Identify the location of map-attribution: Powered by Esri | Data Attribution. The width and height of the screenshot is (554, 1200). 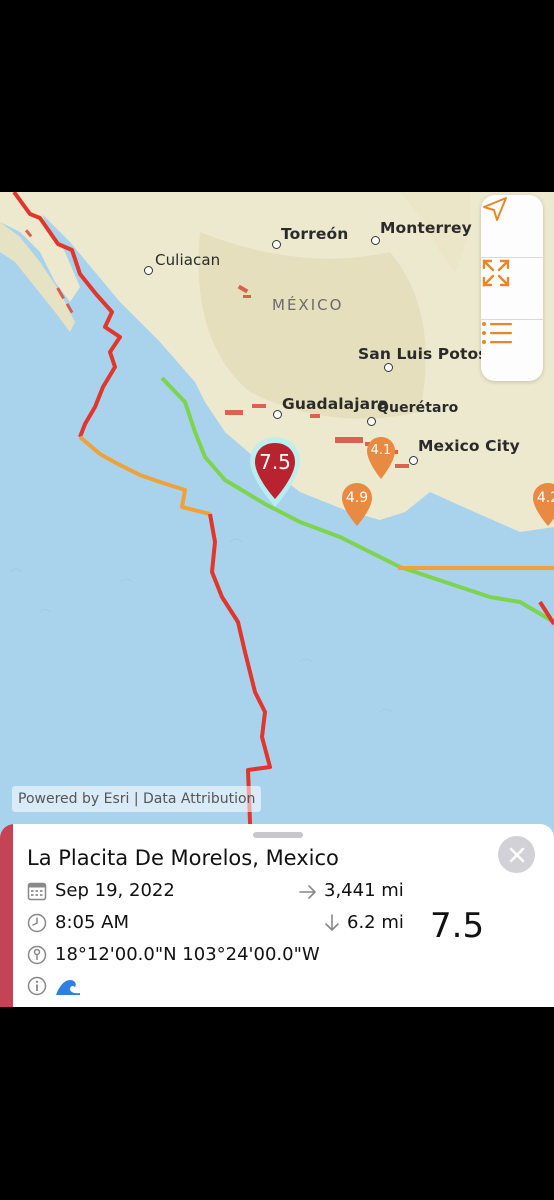
(137, 799).